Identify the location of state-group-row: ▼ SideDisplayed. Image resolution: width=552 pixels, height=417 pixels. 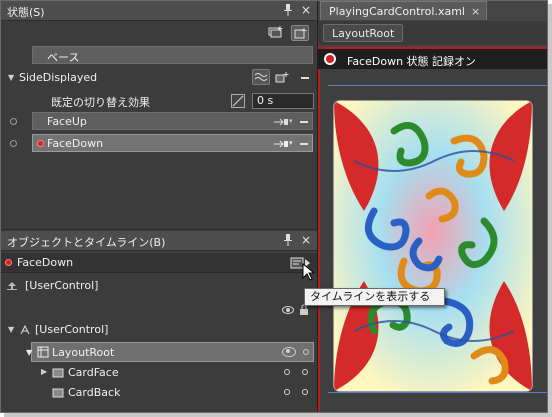
(159, 78).